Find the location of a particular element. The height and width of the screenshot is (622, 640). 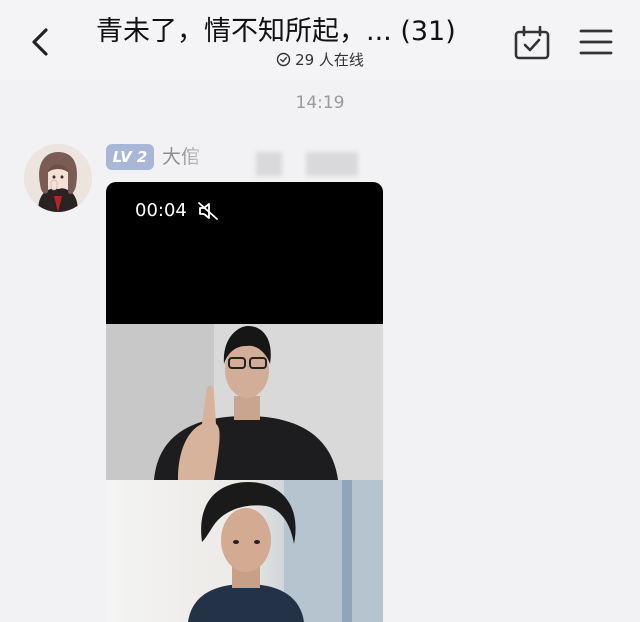

message-timestamp: 14:19 is located at coordinates (320, 103).